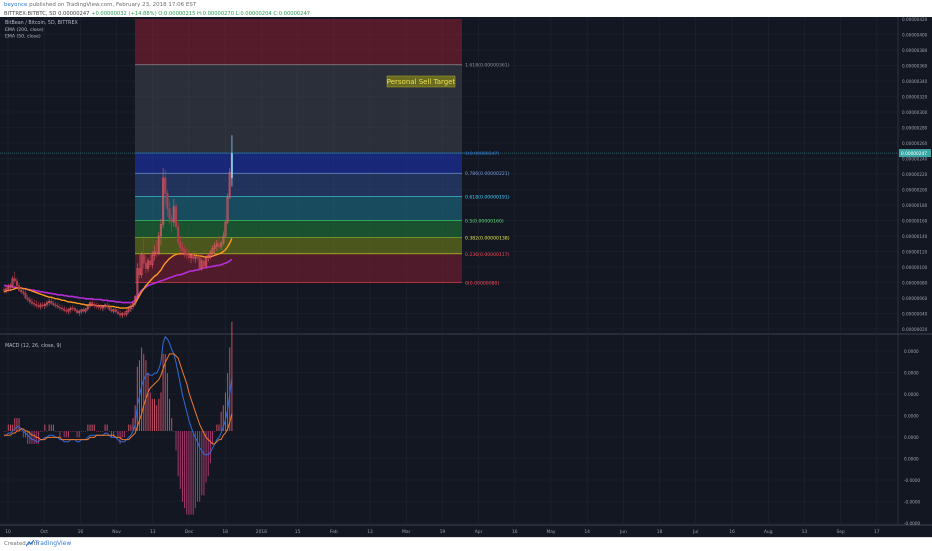 This screenshot has width=932, height=551. I want to click on price-tick-label: 0.00000200, so click(915, 190).